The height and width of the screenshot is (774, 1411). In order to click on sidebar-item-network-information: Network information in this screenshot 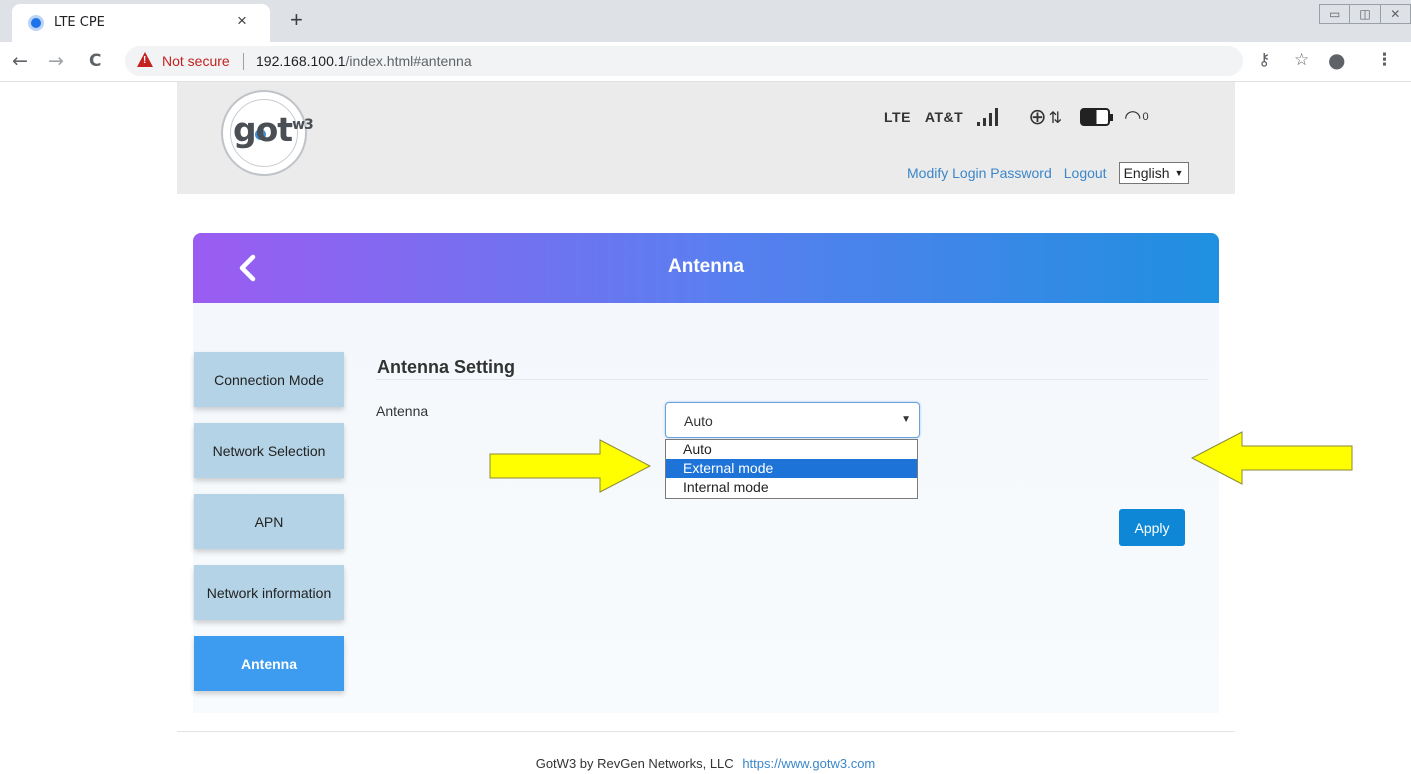, I will do `click(269, 592)`.